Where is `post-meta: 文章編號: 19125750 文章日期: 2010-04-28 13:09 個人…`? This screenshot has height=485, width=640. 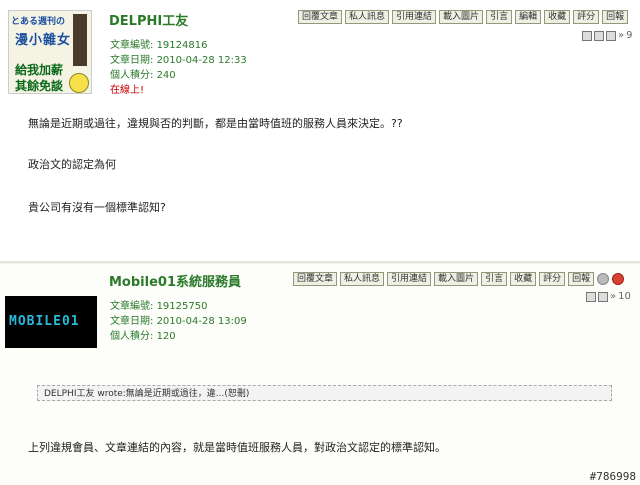
post-meta: 文章編號: 19125750 文章日期: 2010-04-28 13:09 個人… is located at coordinates (178, 321).